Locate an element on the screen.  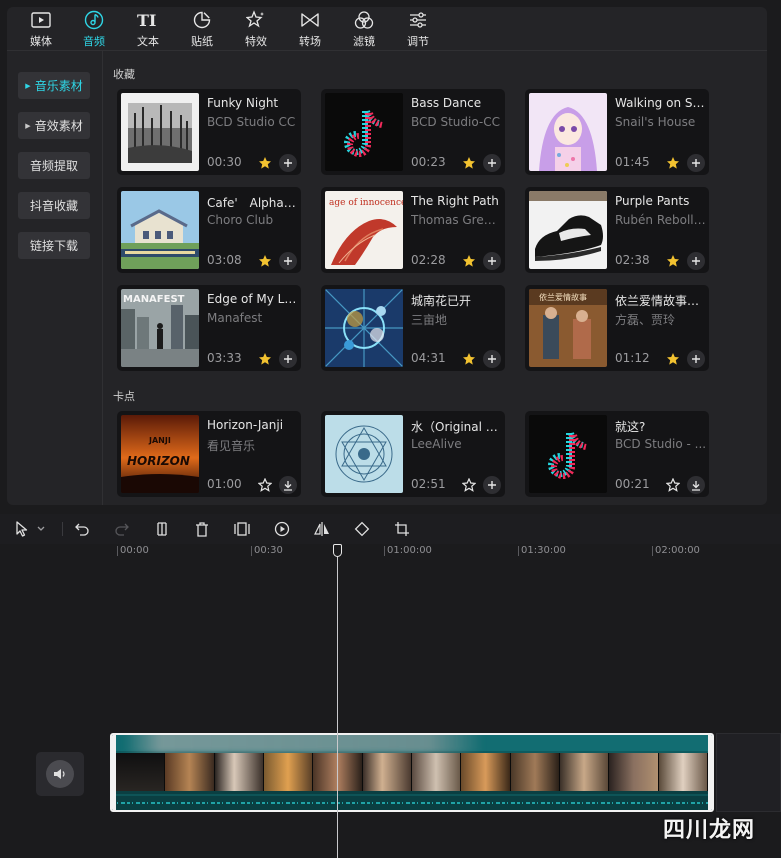
triangle-right-icon: ▶ is located at coordinates (28, 85).